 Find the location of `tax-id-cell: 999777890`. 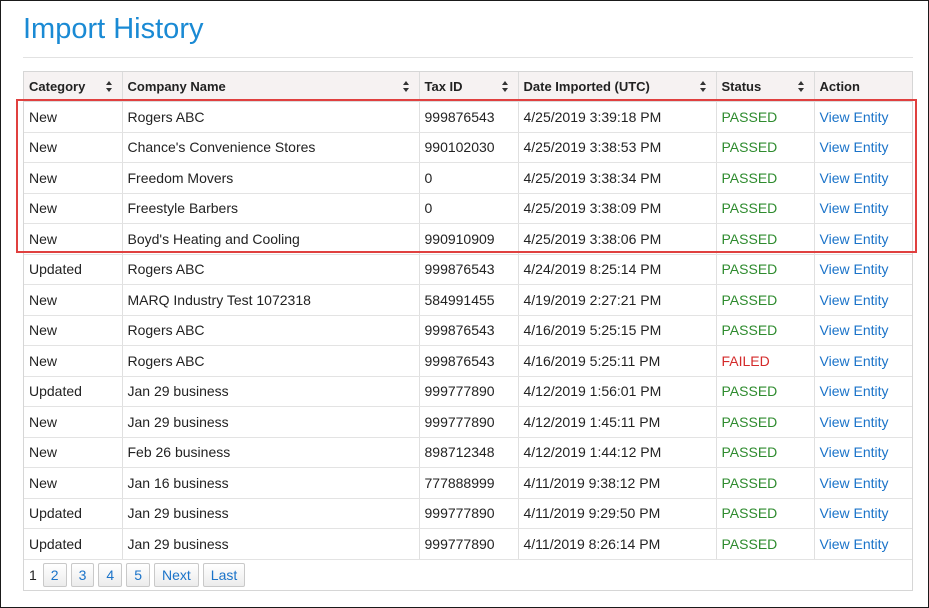

tax-id-cell: 999777890 is located at coordinates (469, 422).